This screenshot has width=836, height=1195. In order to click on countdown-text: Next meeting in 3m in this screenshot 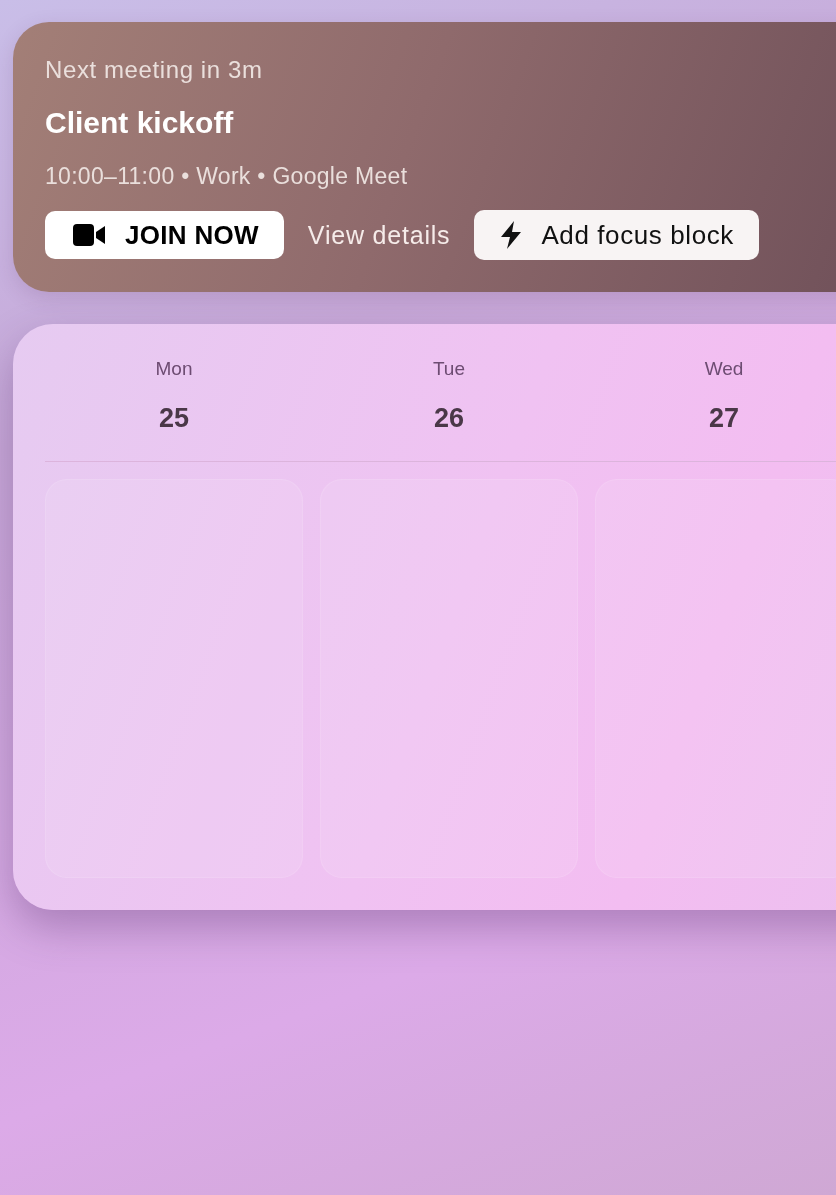, I will do `click(154, 70)`.